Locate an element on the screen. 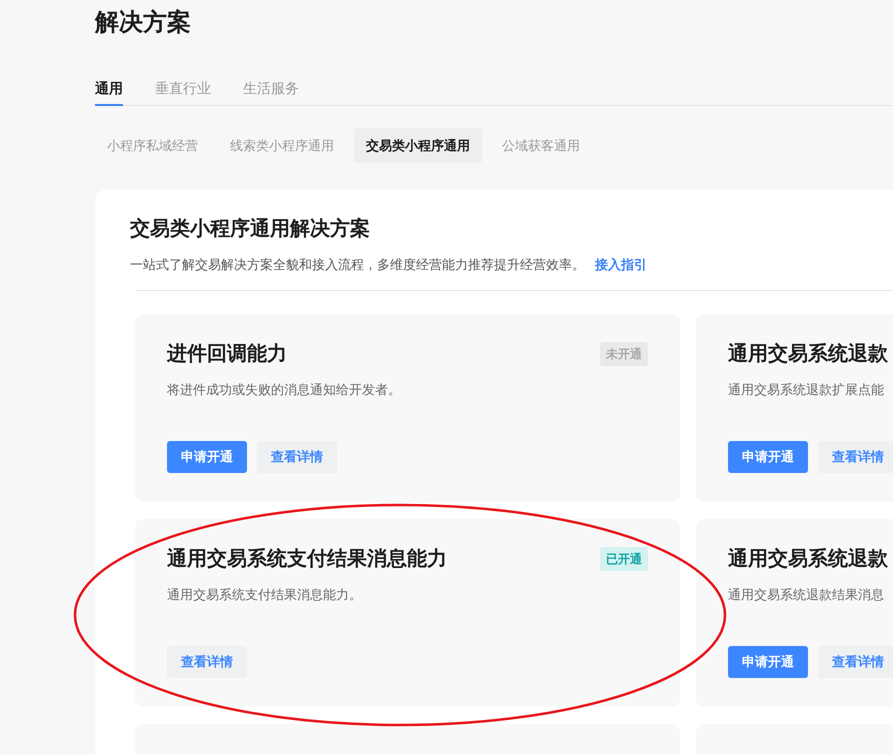  solution-tab: 小程序私域经营 is located at coordinates (152, 145).